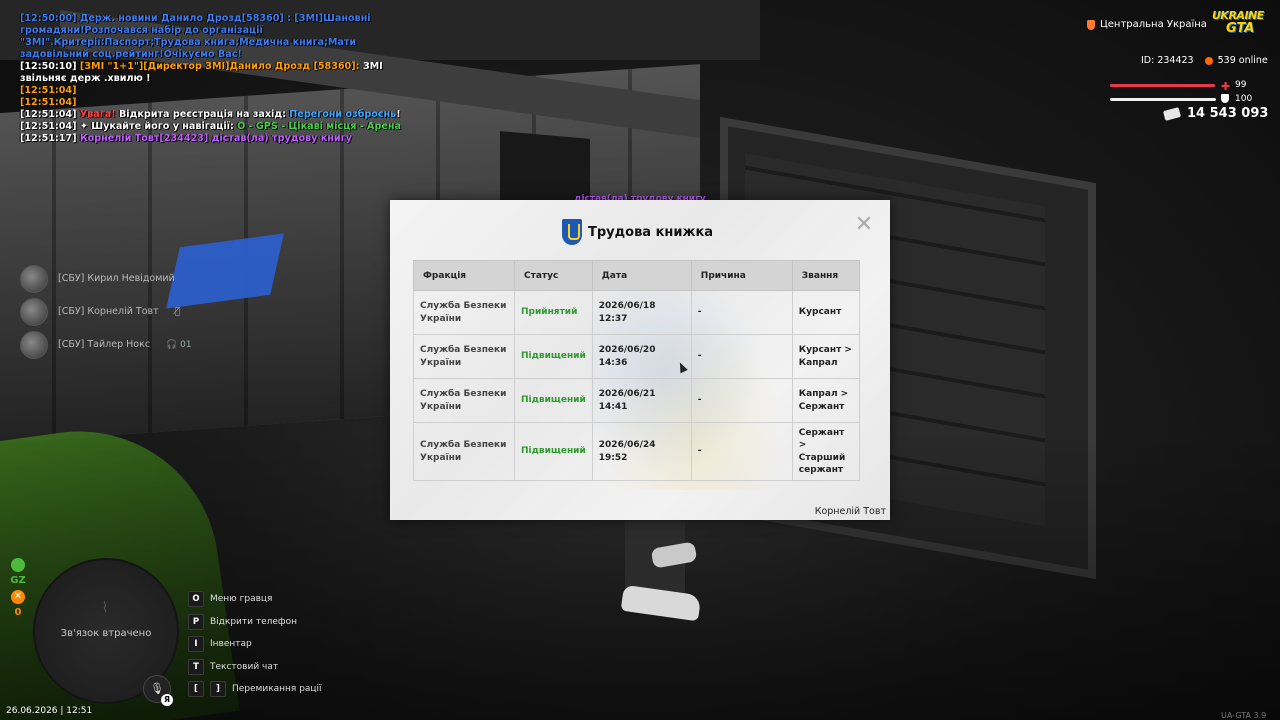  I want to click on player-name: [СБУ] Тайлер Нокс, so click(104, 344).